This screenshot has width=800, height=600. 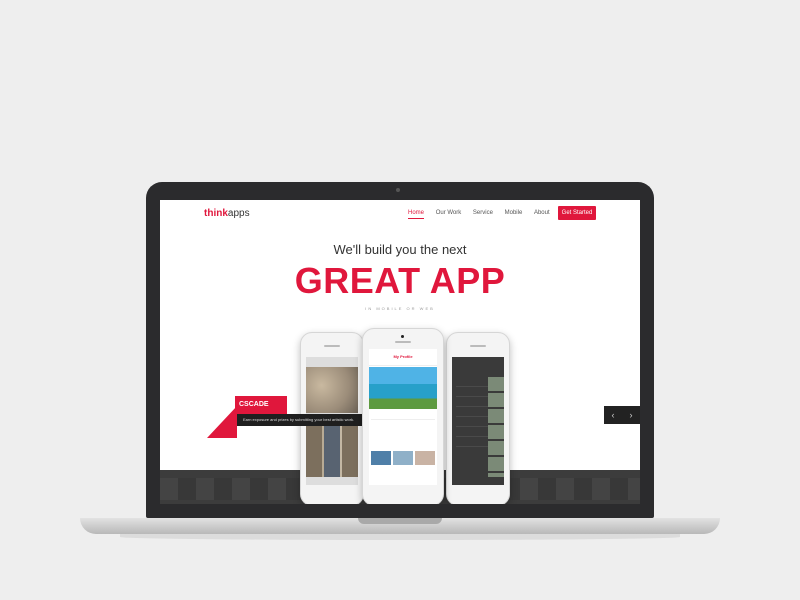 I want to click on nav-links: Home Our Work Service Mobile About, so click(x=484, y=214).